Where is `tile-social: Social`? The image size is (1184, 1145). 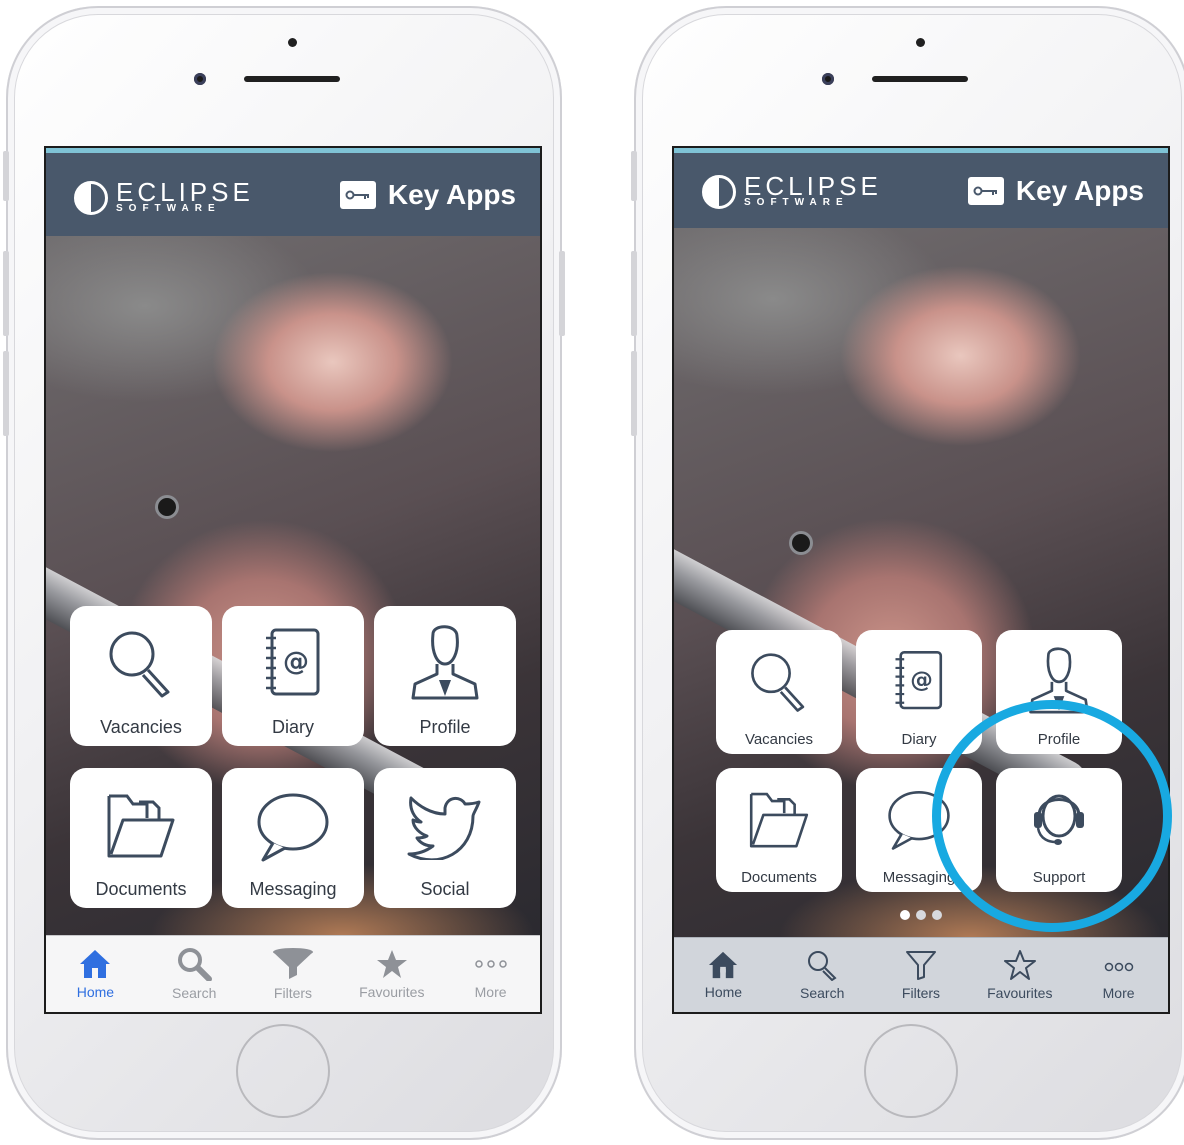
tile-social: Social is located at coordinates (445, 838).